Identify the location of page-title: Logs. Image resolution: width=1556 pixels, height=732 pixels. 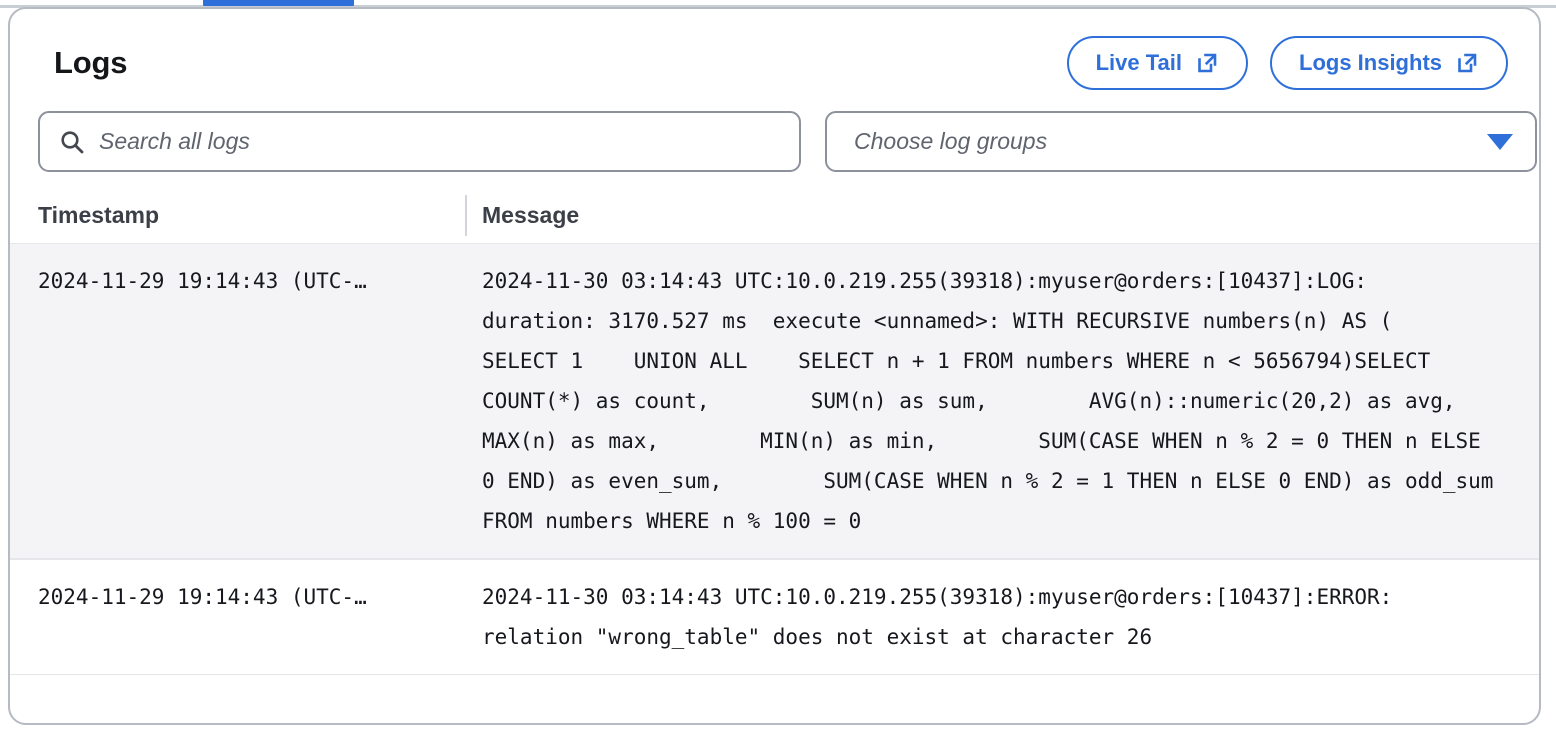
(91, 62).